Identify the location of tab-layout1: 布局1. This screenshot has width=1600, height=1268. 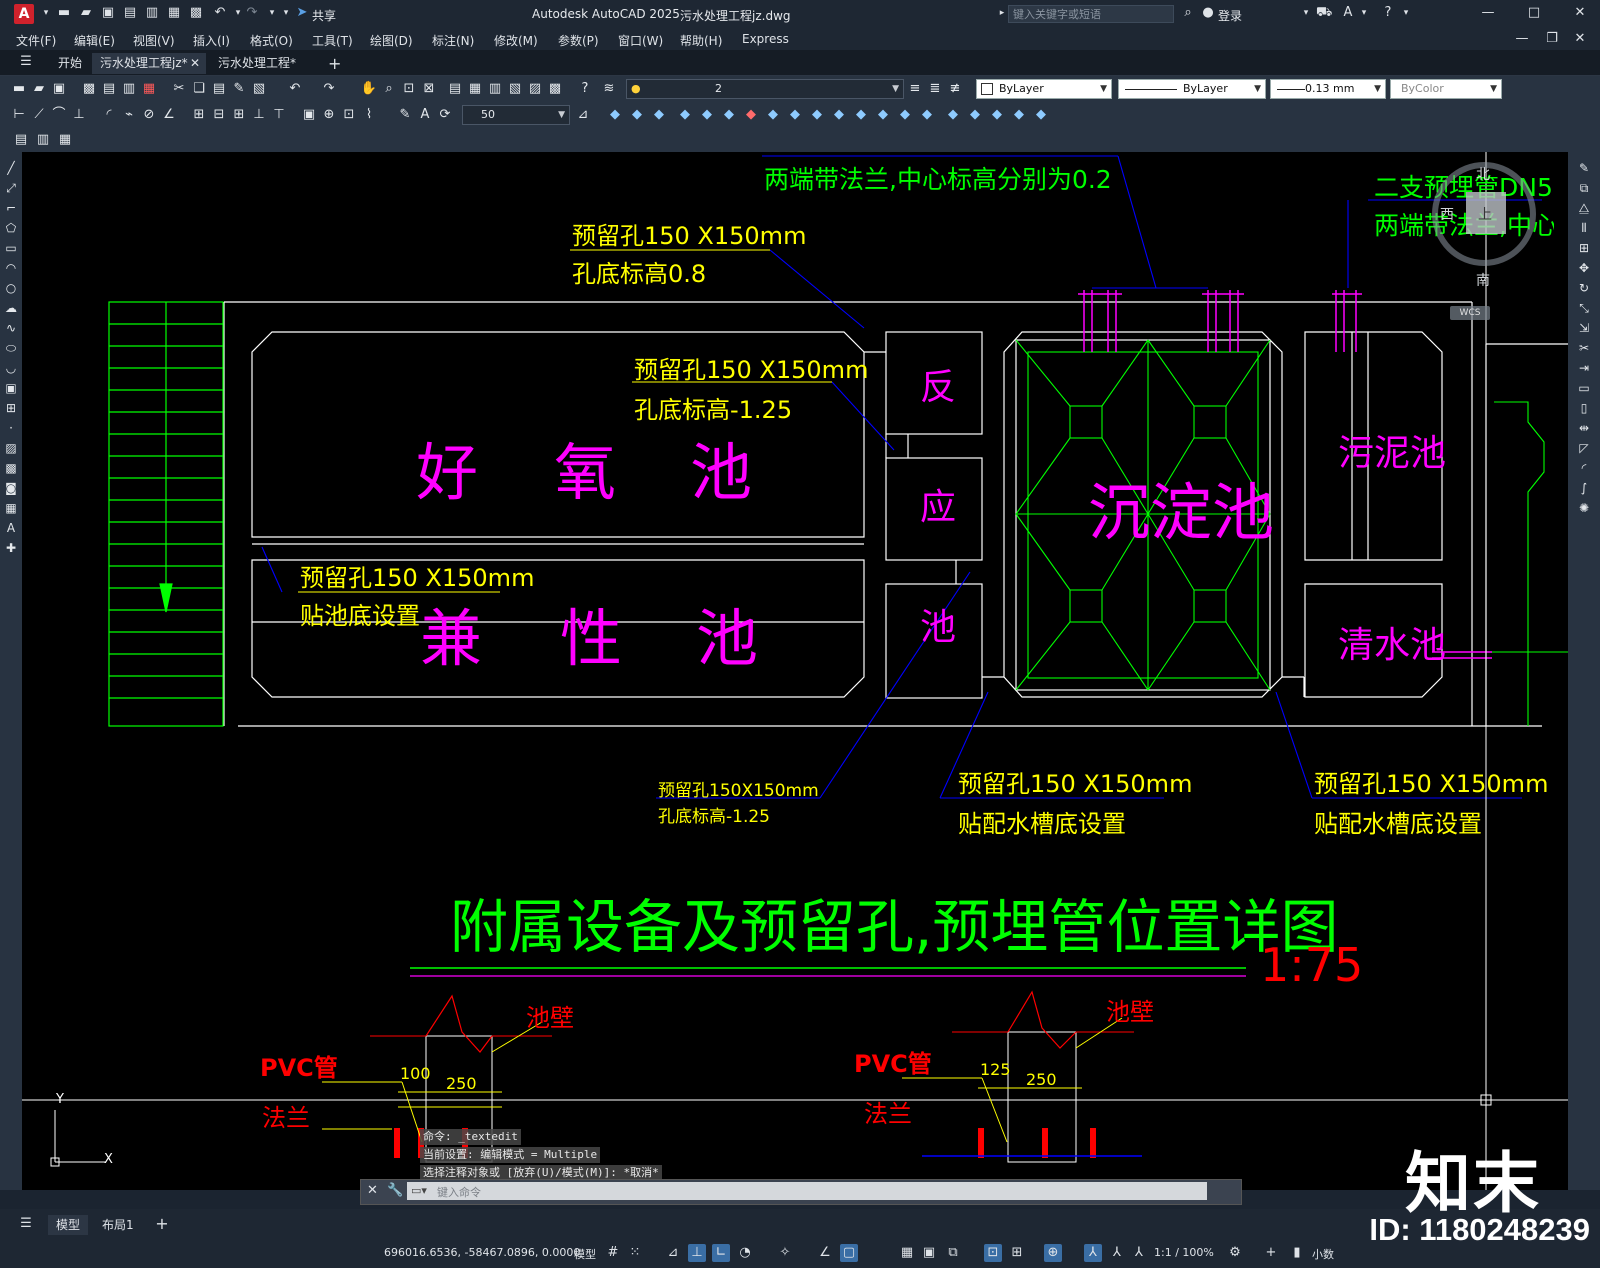
(118, 1225).